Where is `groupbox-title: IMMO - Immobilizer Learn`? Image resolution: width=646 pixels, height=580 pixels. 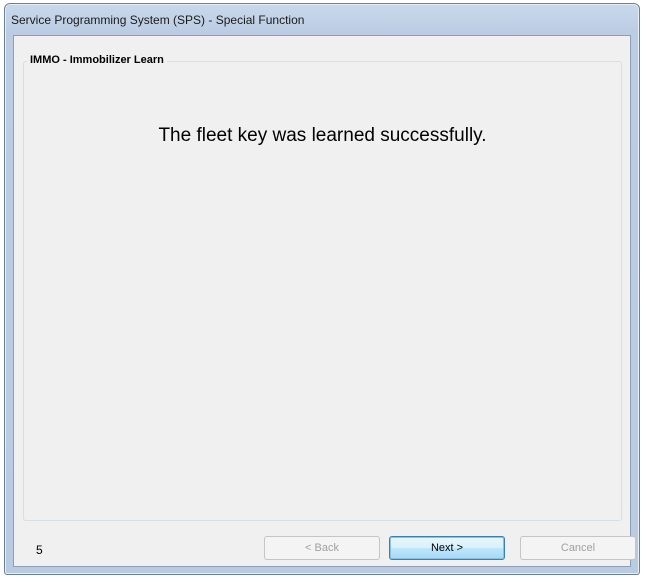 groupbox-title: IMMO - Immobilizer Learn is located at coordinates (97, 60).